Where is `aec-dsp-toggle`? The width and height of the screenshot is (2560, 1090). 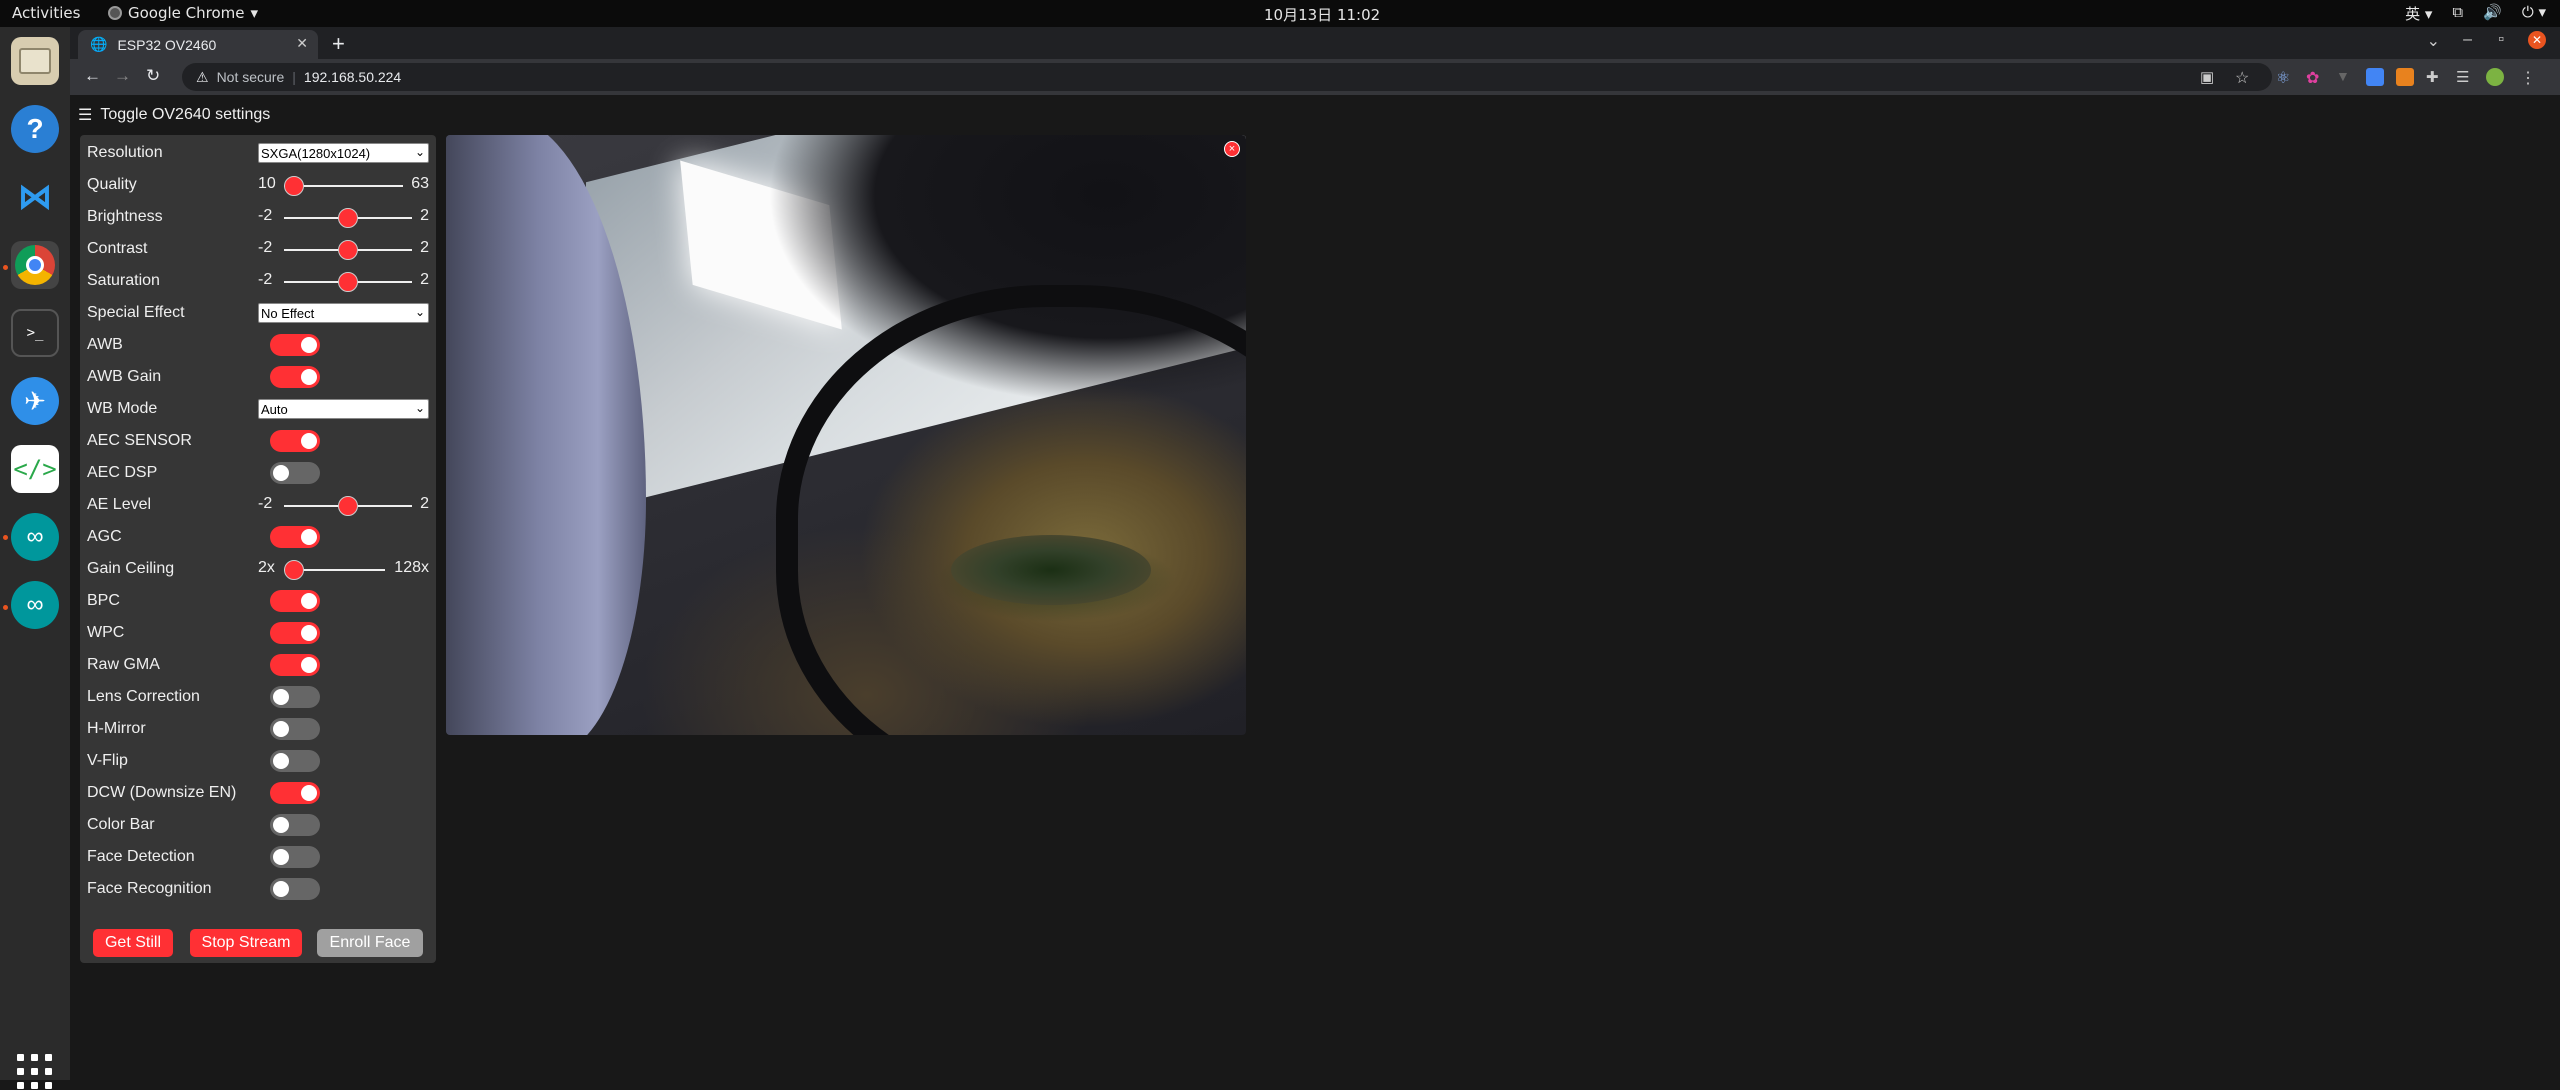 aec-dsp-toggle is located at coordinates (295, 473).